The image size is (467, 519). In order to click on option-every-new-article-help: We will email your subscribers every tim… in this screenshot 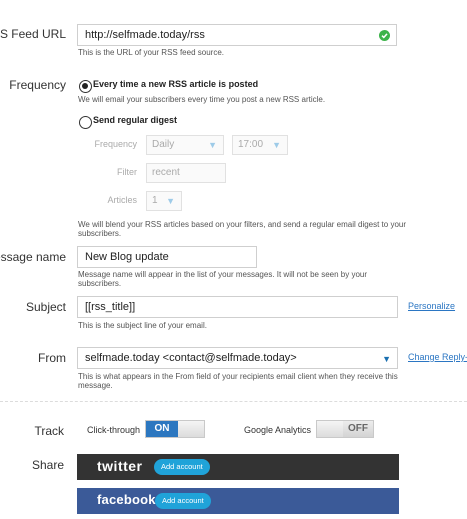, I will do `click(202, 99)`.